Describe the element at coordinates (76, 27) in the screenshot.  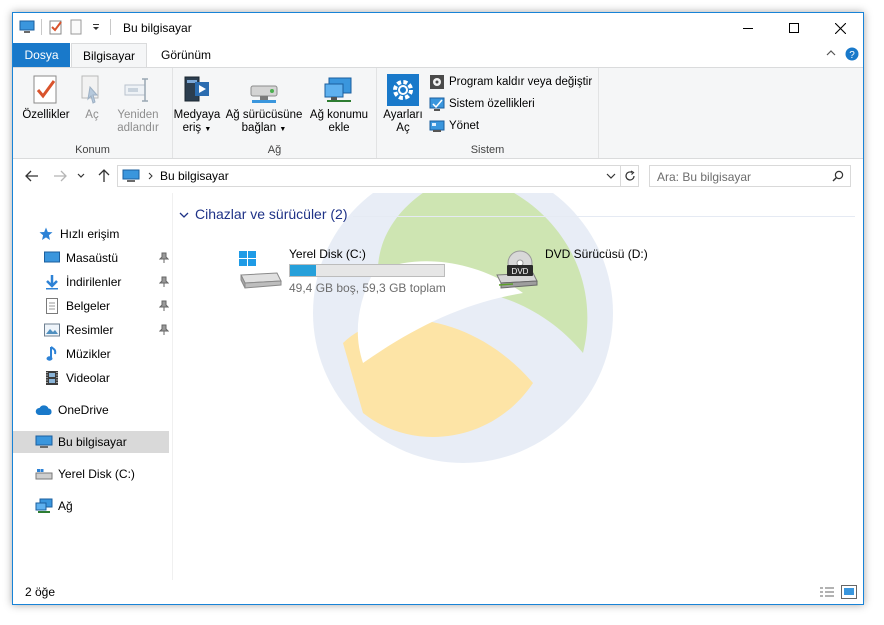
I see `new-folder-icon` at that location.